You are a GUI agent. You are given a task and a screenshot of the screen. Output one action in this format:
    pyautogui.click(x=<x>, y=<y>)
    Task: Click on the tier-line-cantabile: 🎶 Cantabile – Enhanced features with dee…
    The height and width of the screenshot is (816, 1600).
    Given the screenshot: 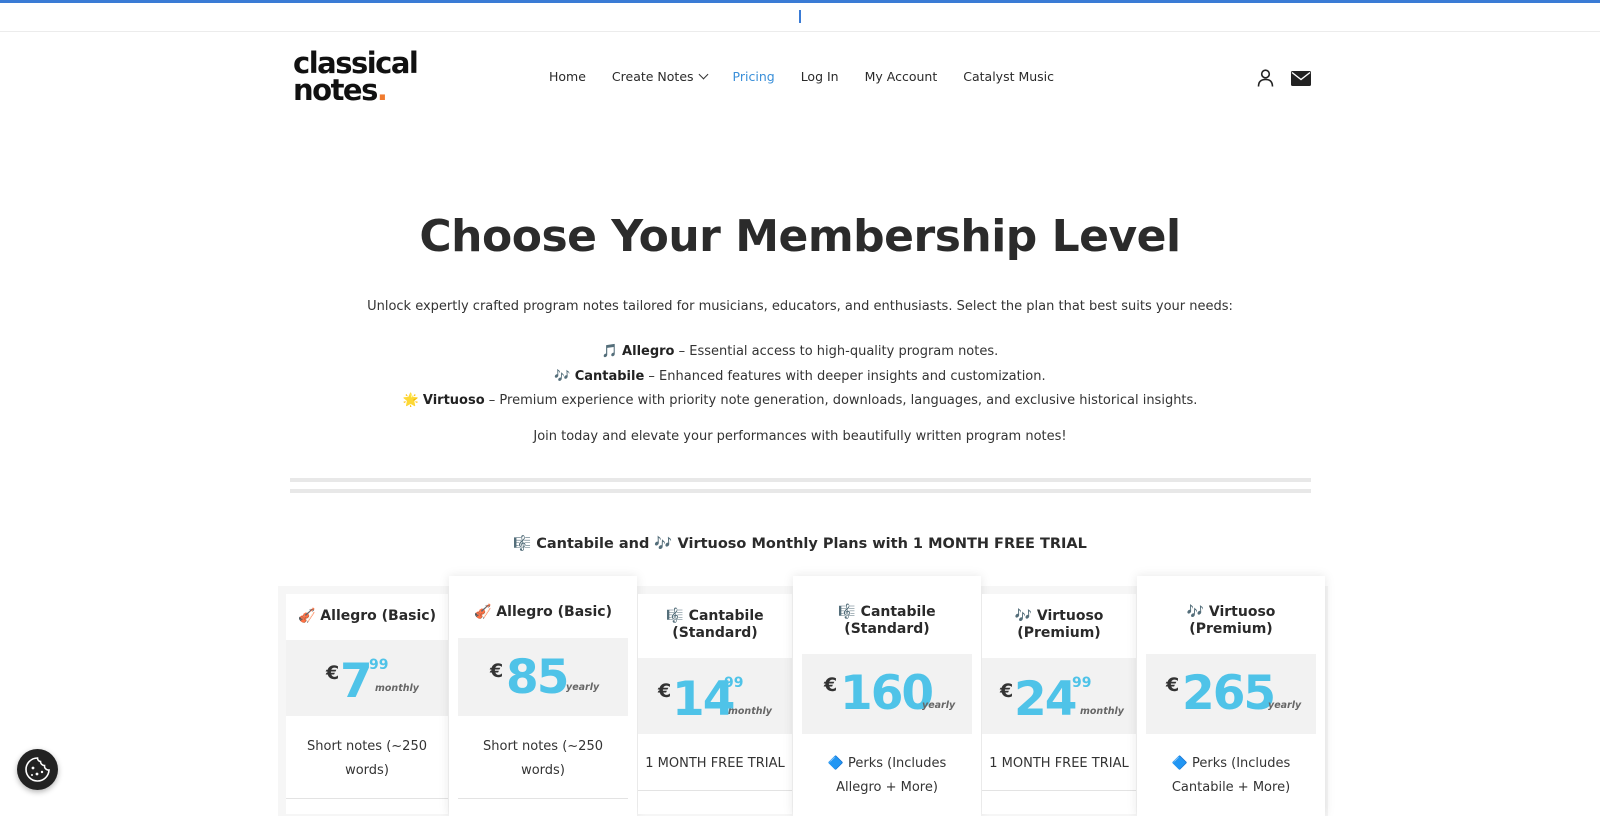 What is the action you would take?
    pyautogui.click(x=800, y=377)
    